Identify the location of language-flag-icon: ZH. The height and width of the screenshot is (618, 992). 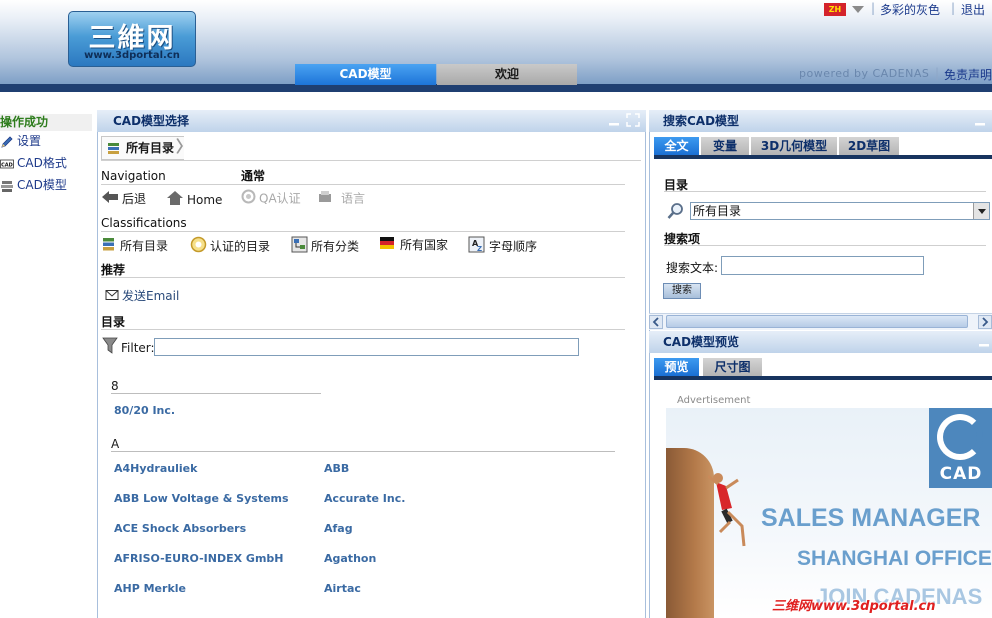
(835, 9).